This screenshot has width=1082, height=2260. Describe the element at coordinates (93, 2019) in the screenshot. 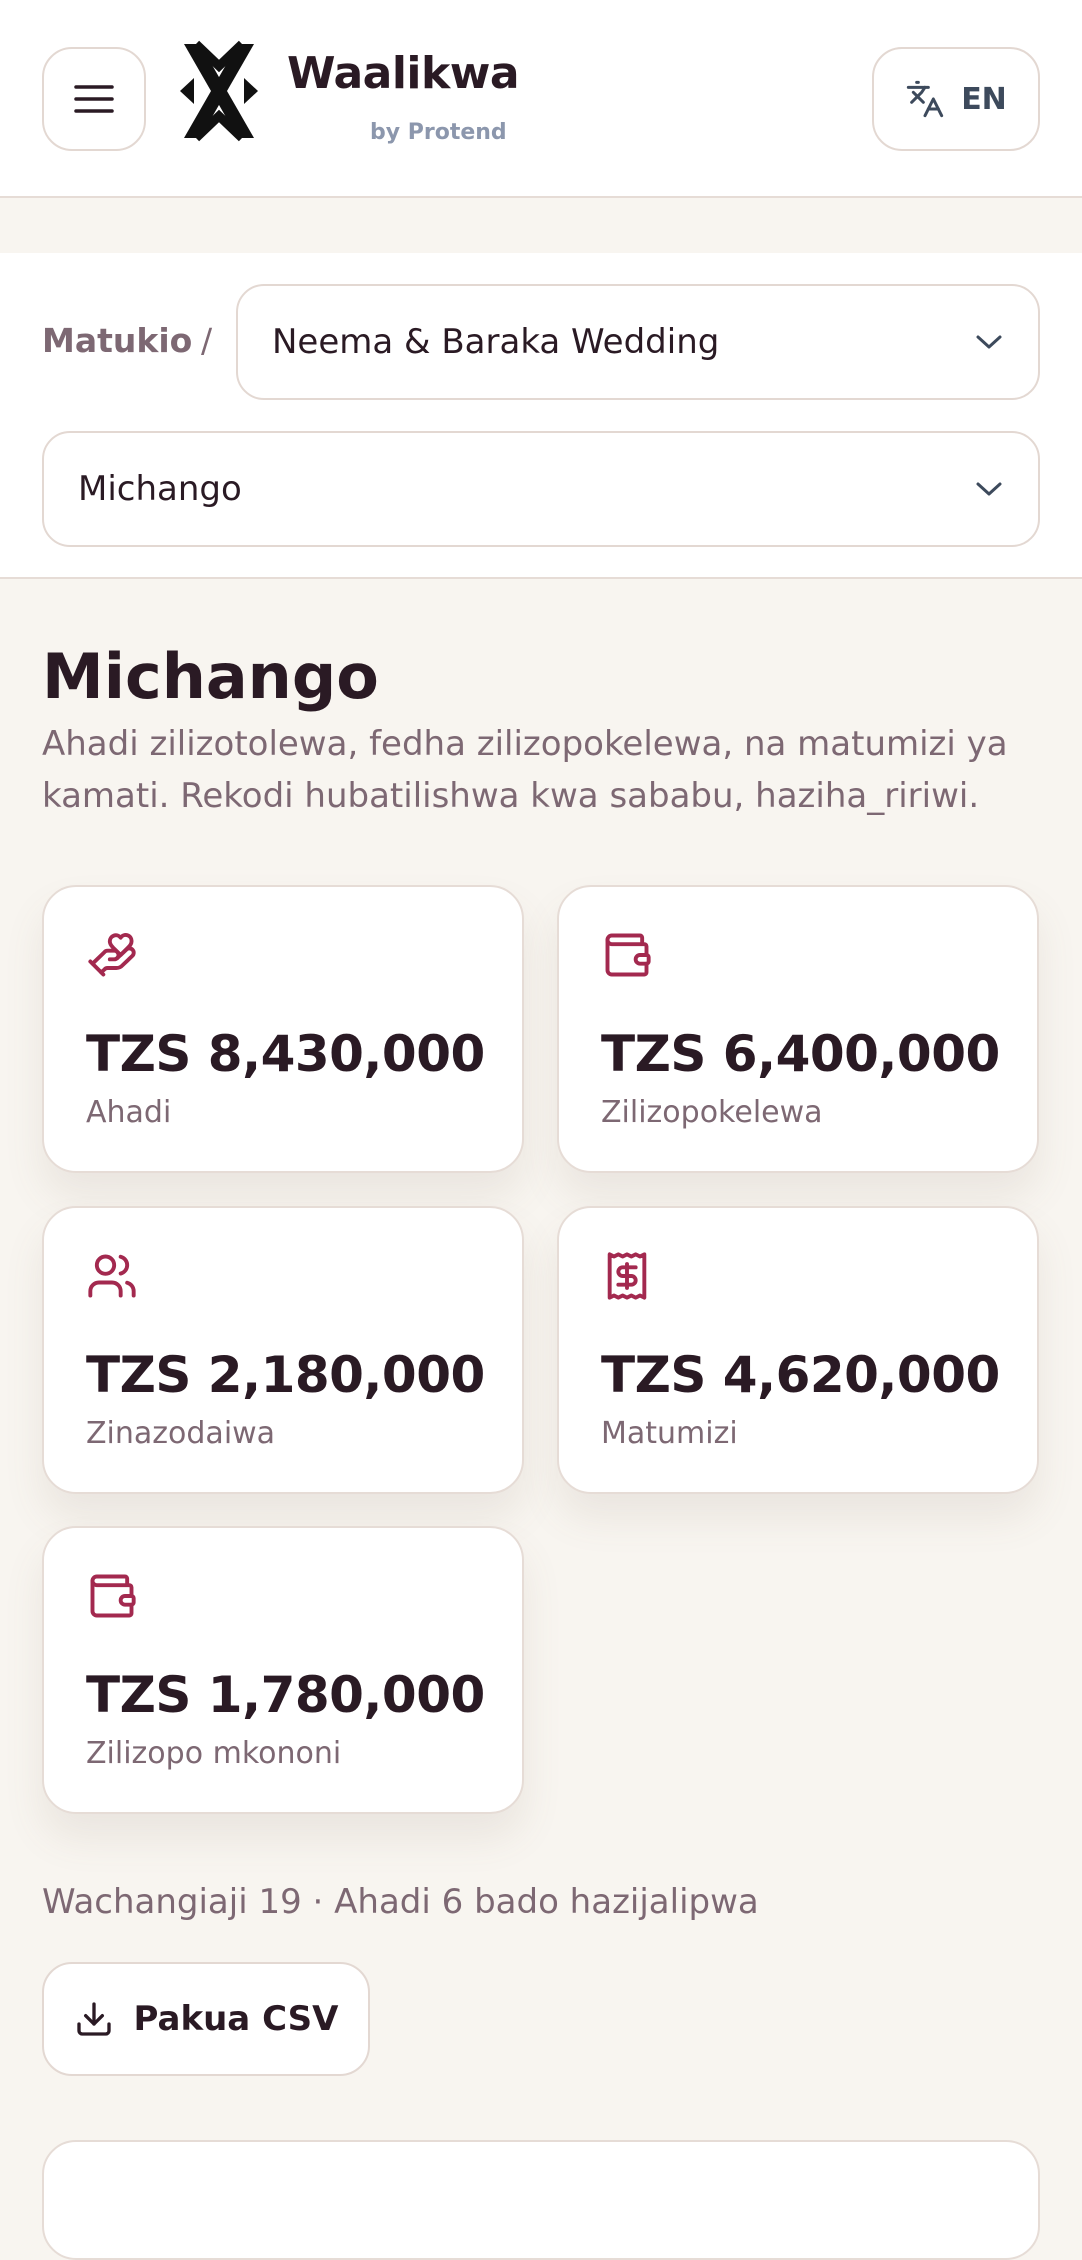

I see `download-icon` at that location.